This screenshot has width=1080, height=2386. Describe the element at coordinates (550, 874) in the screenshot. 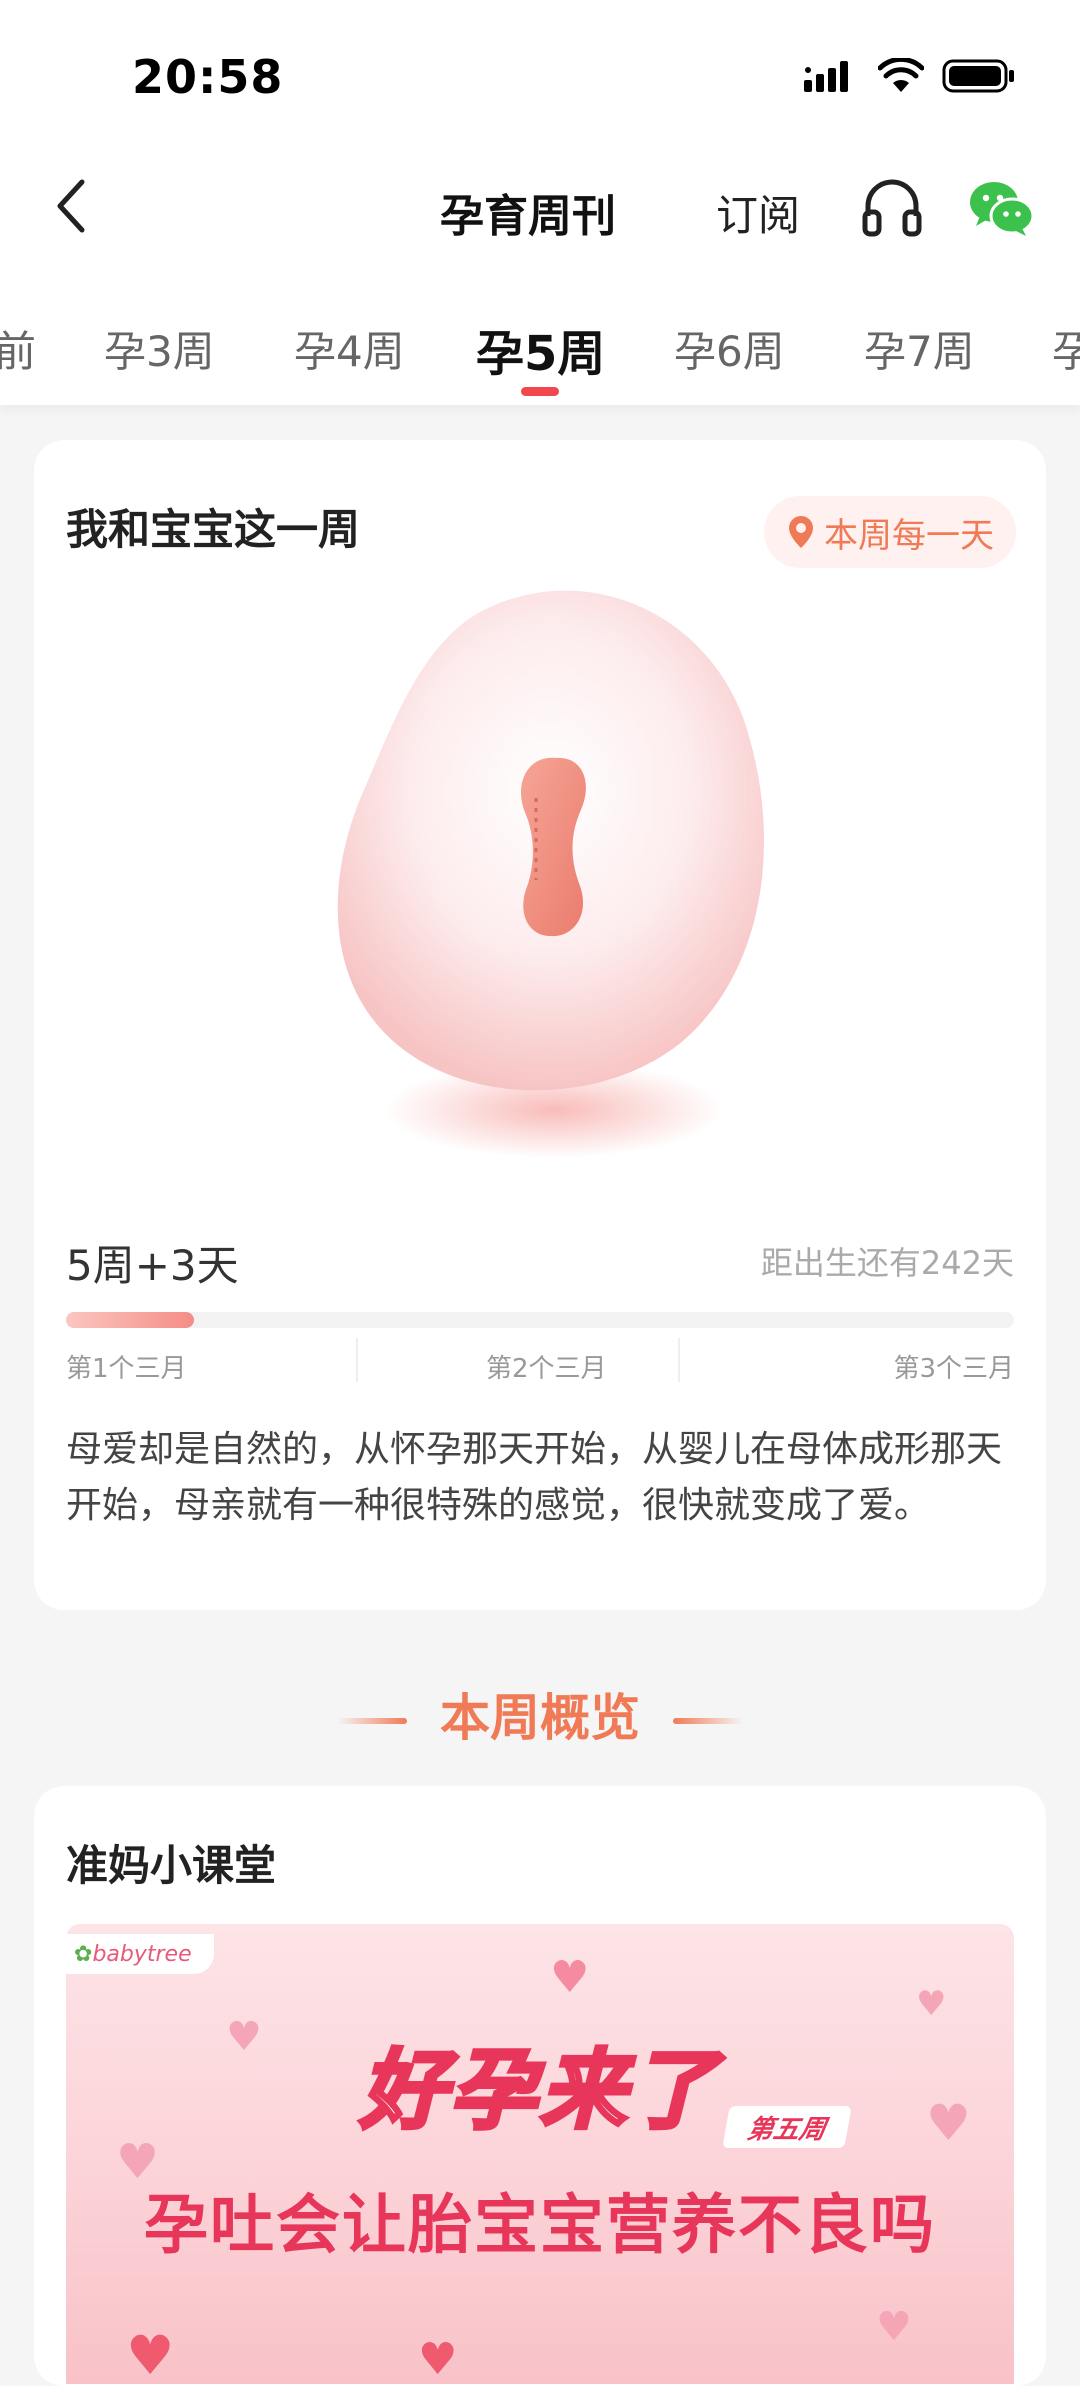

I see `embryo-illustration` at that location.